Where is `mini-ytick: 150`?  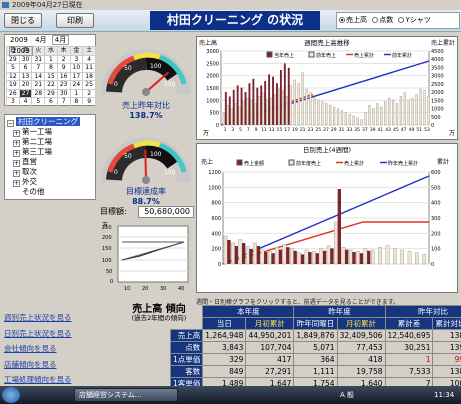 mini-ytick: 150 is located at coordinates (107, 249).